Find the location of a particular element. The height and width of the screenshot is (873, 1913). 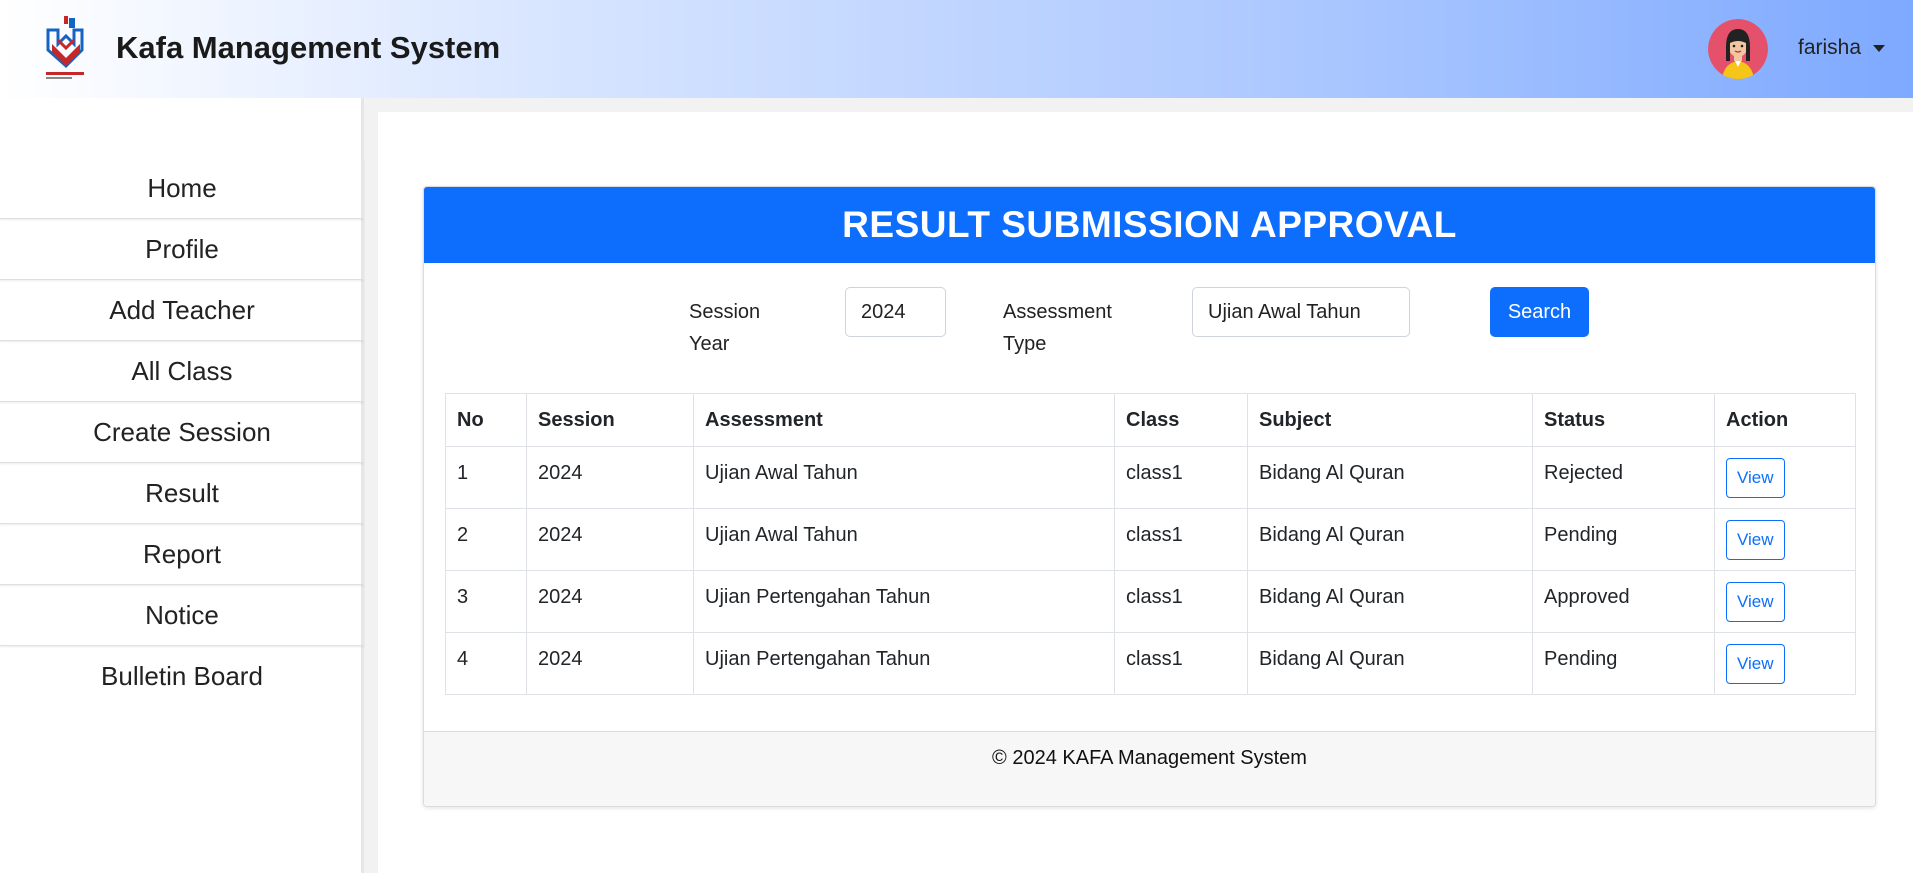

cell-no: 2 is located at coordinates (486, 539).